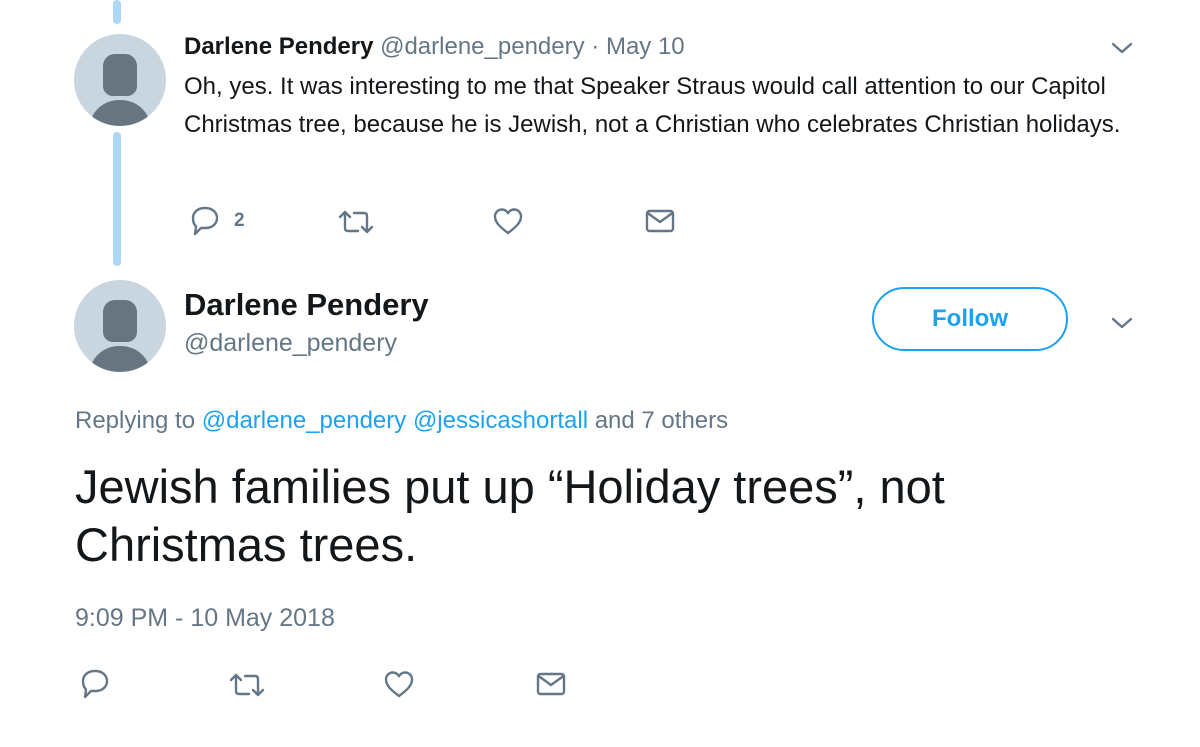  I want to click on replying-to-label: Replying to, so click(135, 420).